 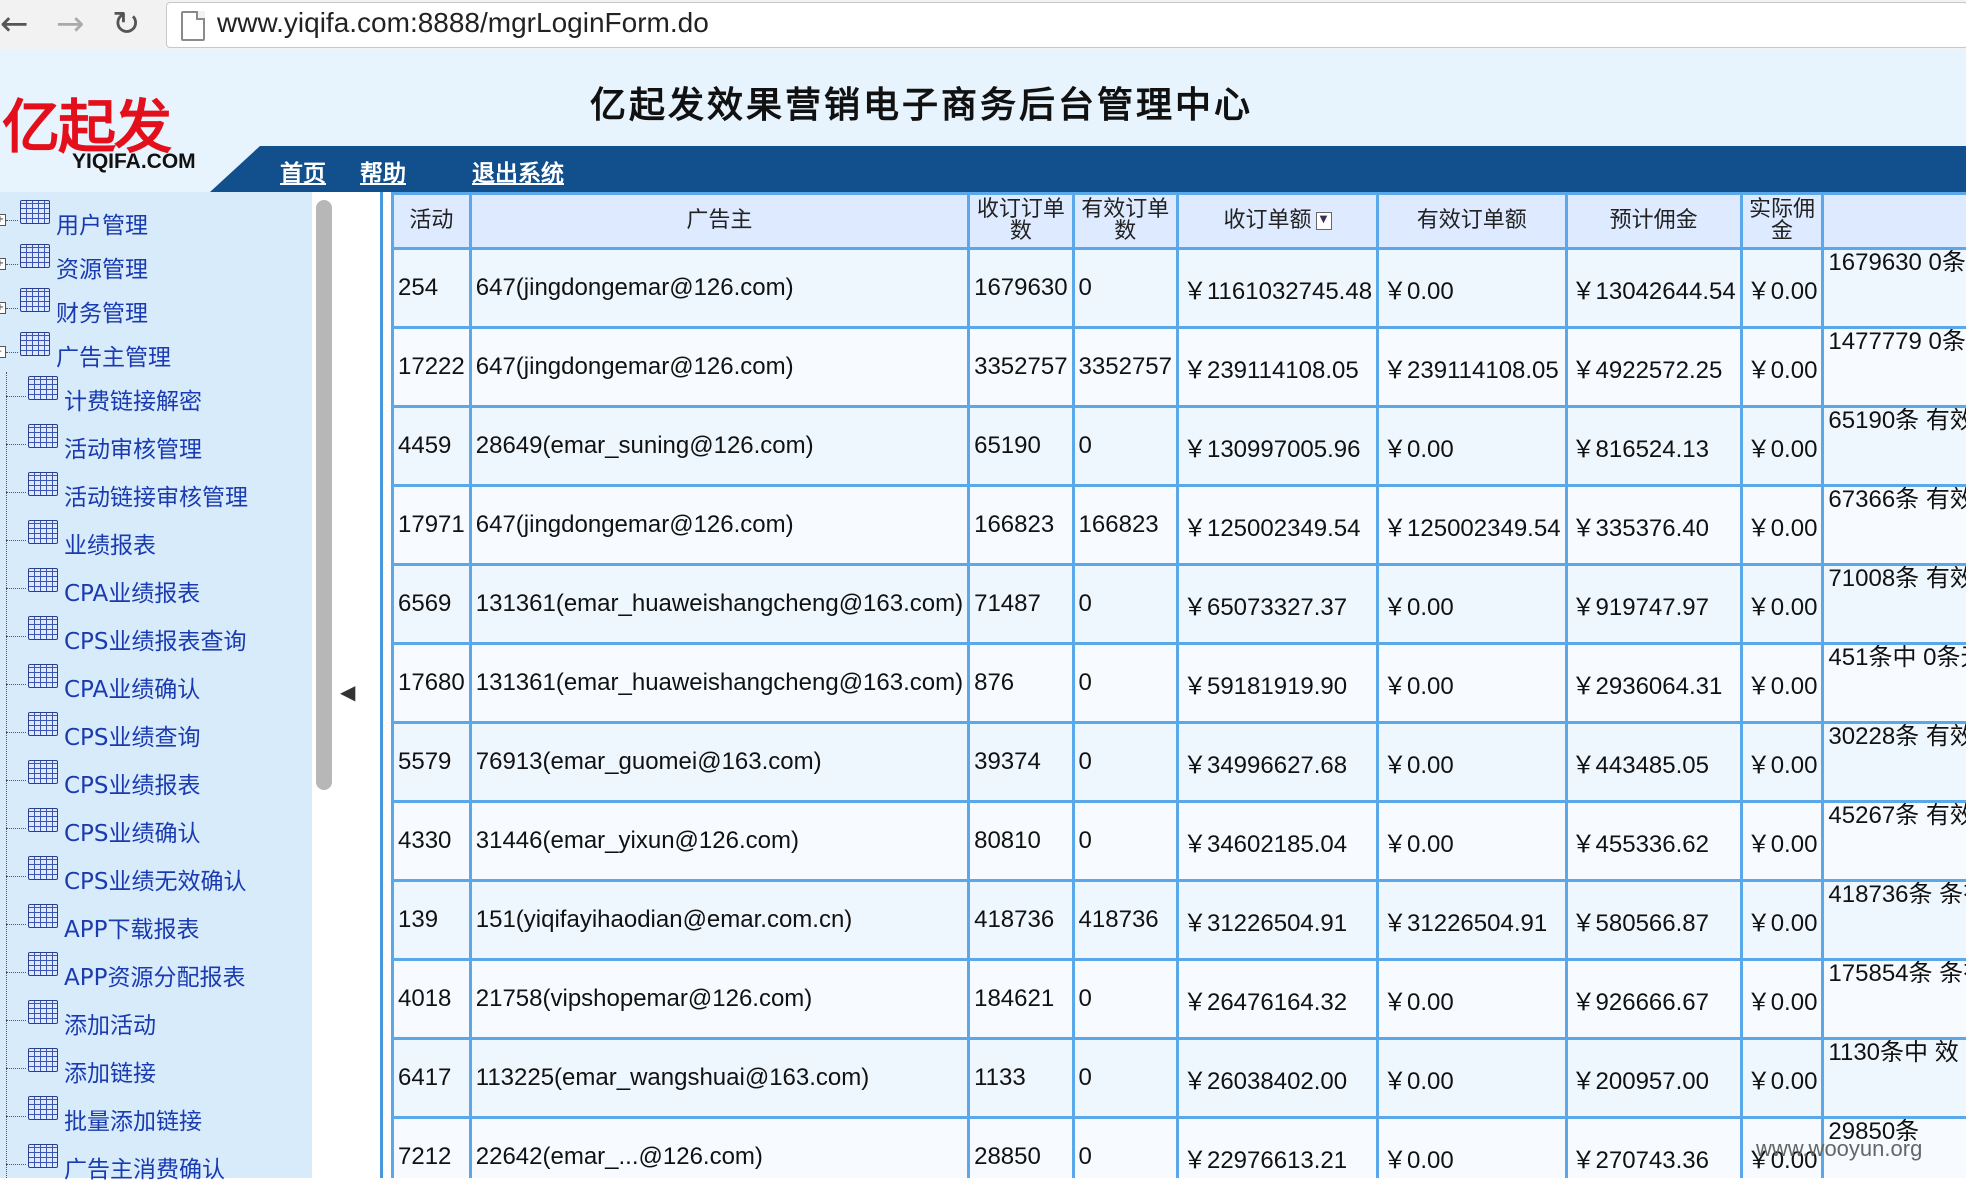 What do you see at coordinates (1472, 920) in the screenshot?
I see `cell-valid-amount: ￥31226504.91` at bounding box center [1472, 920].